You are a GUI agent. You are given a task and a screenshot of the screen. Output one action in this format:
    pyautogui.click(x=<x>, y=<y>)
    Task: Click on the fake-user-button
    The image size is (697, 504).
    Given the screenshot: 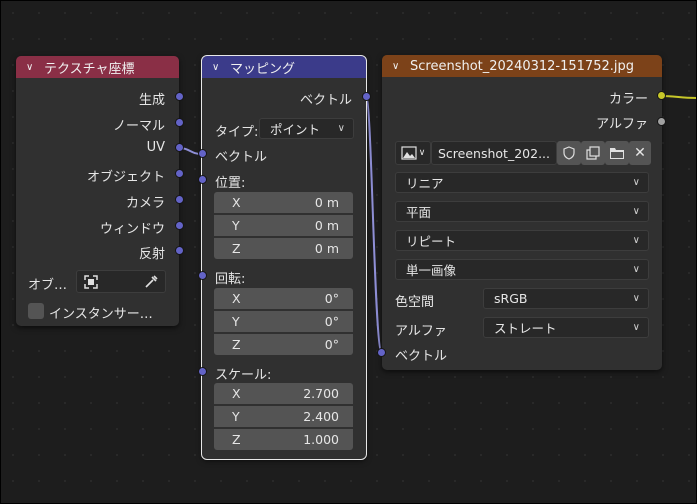 What is the action you would take?
    pyautogui.click(x=569, y=153)
    